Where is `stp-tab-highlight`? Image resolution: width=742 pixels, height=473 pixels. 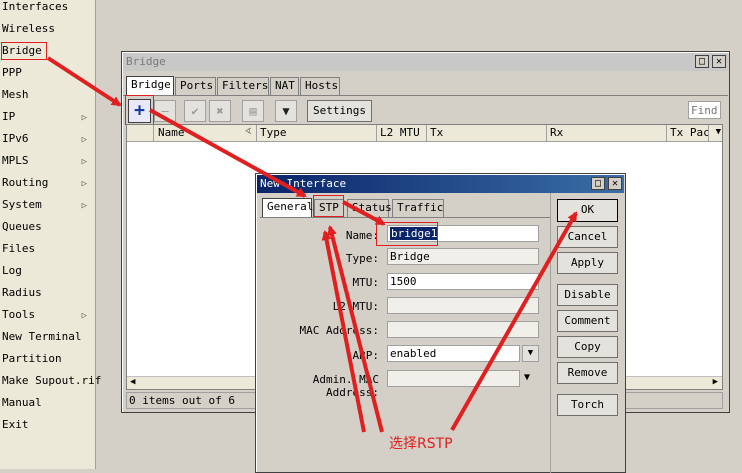 stp-tab-highlight is located at coordinates (328, 206).